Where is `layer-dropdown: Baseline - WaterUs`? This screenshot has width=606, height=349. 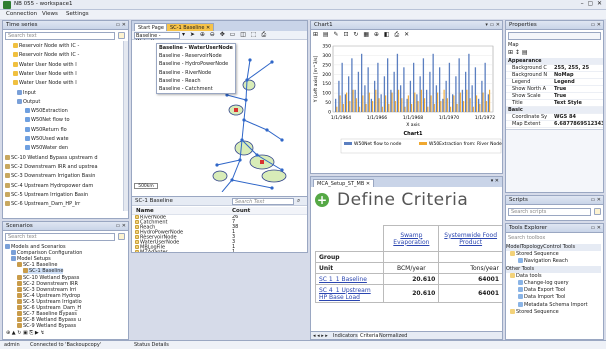 layer-dropdown: Baseline - WaterUs is located at coordinates (157, 38).